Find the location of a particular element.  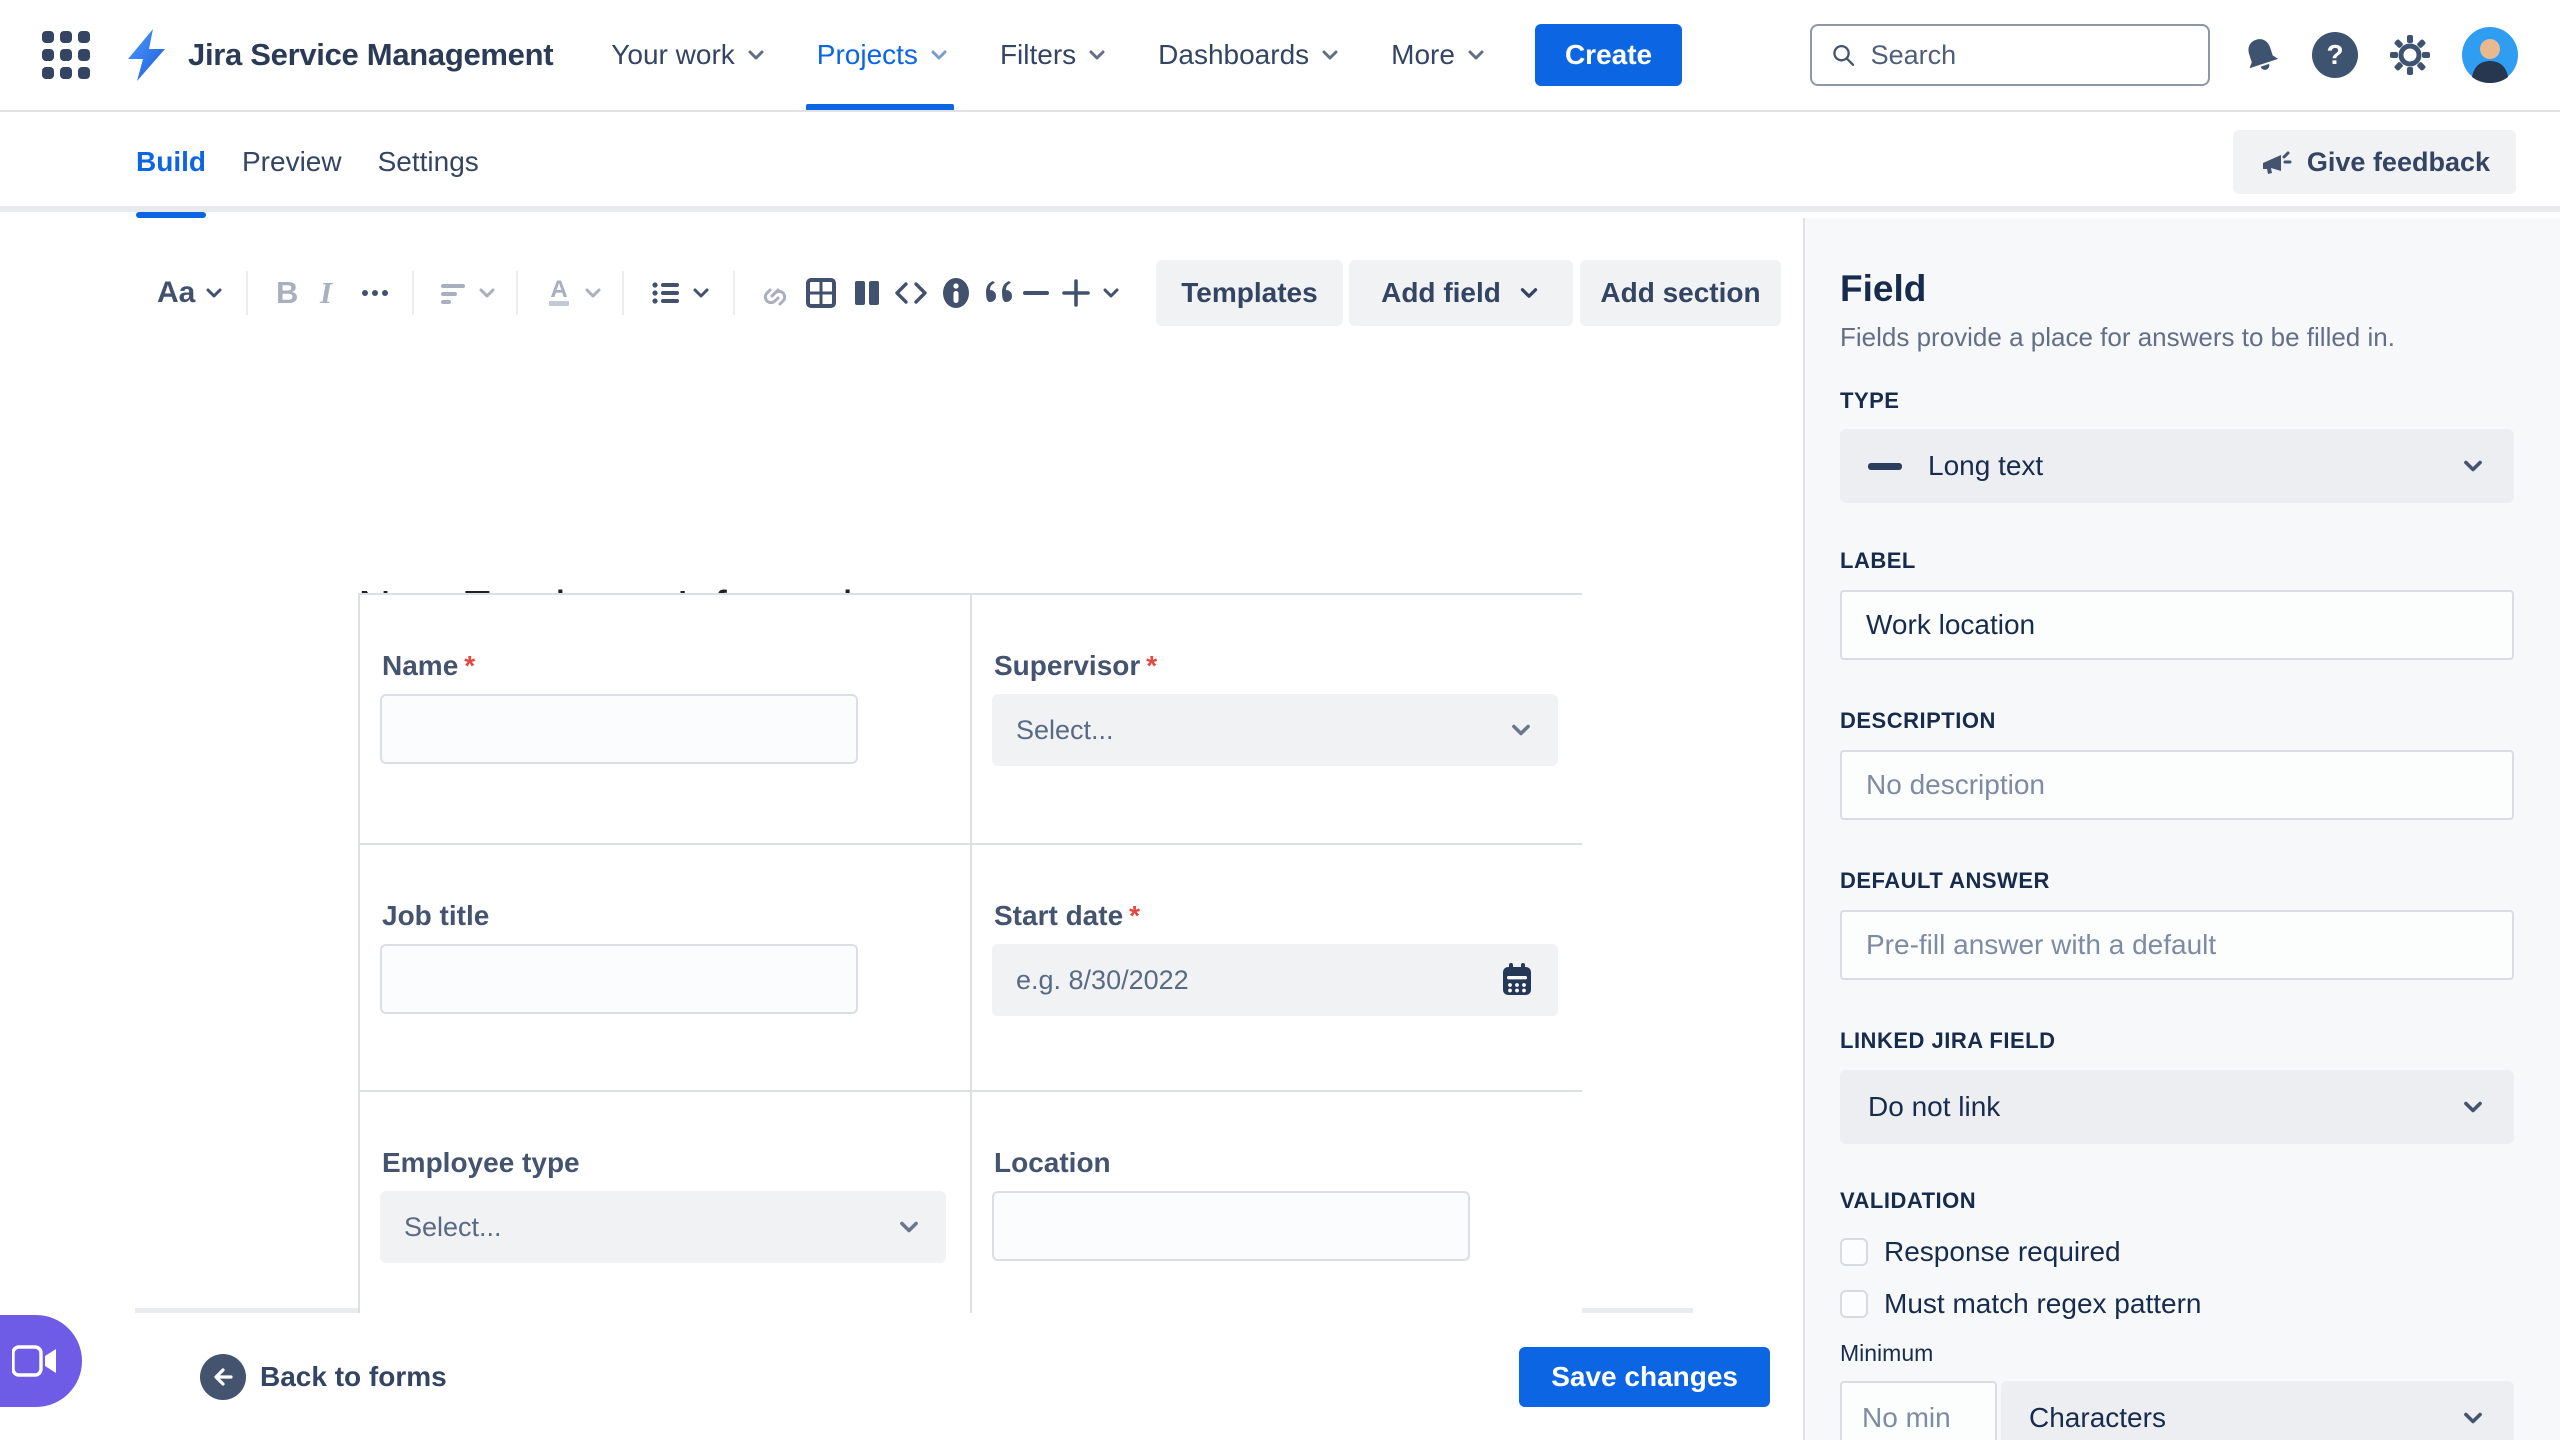

field-label: Start date * is located at coordinates (1067, 915).